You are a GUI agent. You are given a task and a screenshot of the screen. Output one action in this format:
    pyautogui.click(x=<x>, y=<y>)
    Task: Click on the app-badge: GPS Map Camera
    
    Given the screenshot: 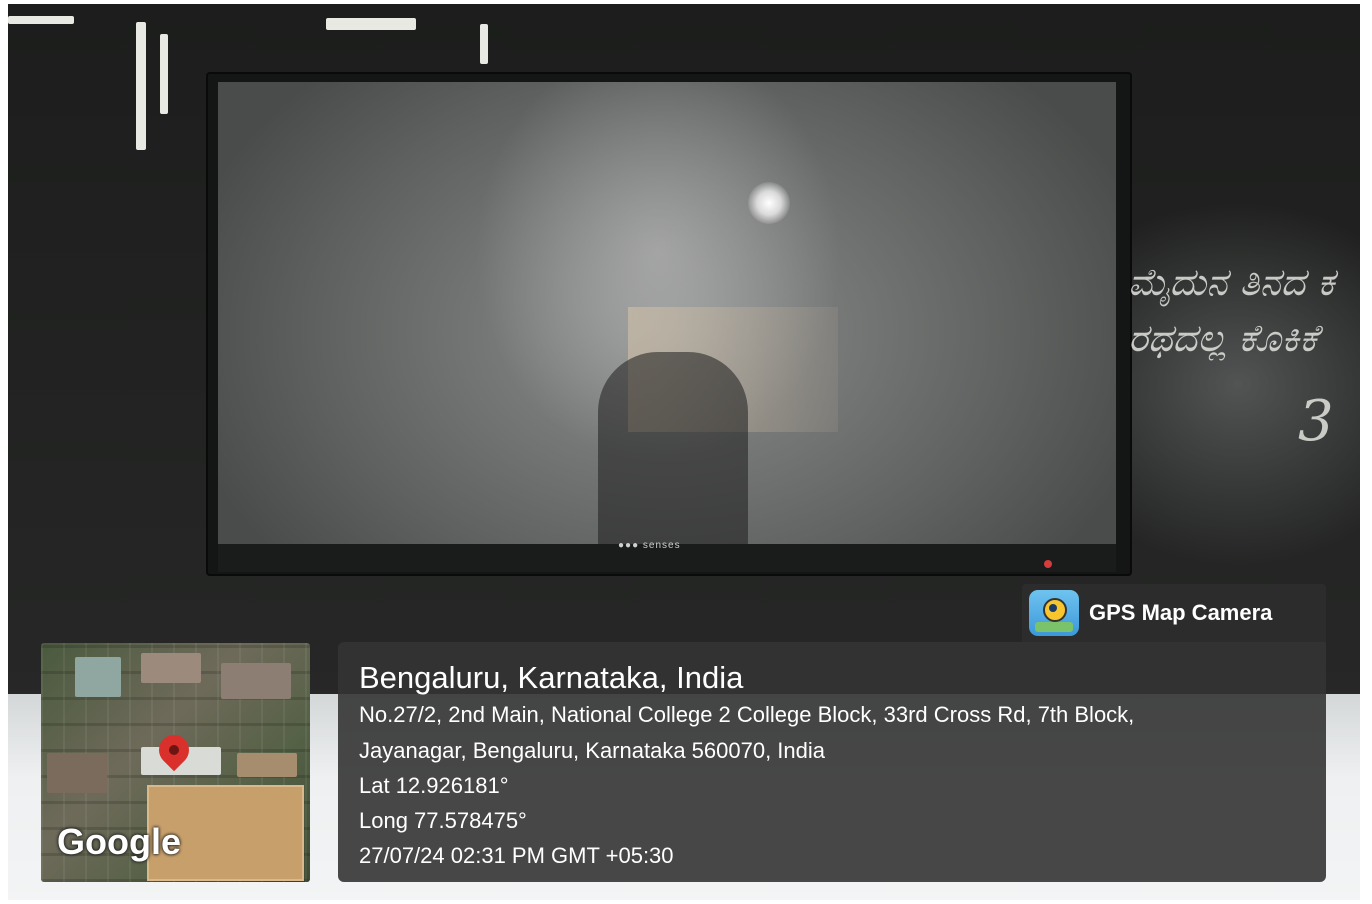 What is the action you would take?
    pyautogui.click(x=1174, y=613)
    